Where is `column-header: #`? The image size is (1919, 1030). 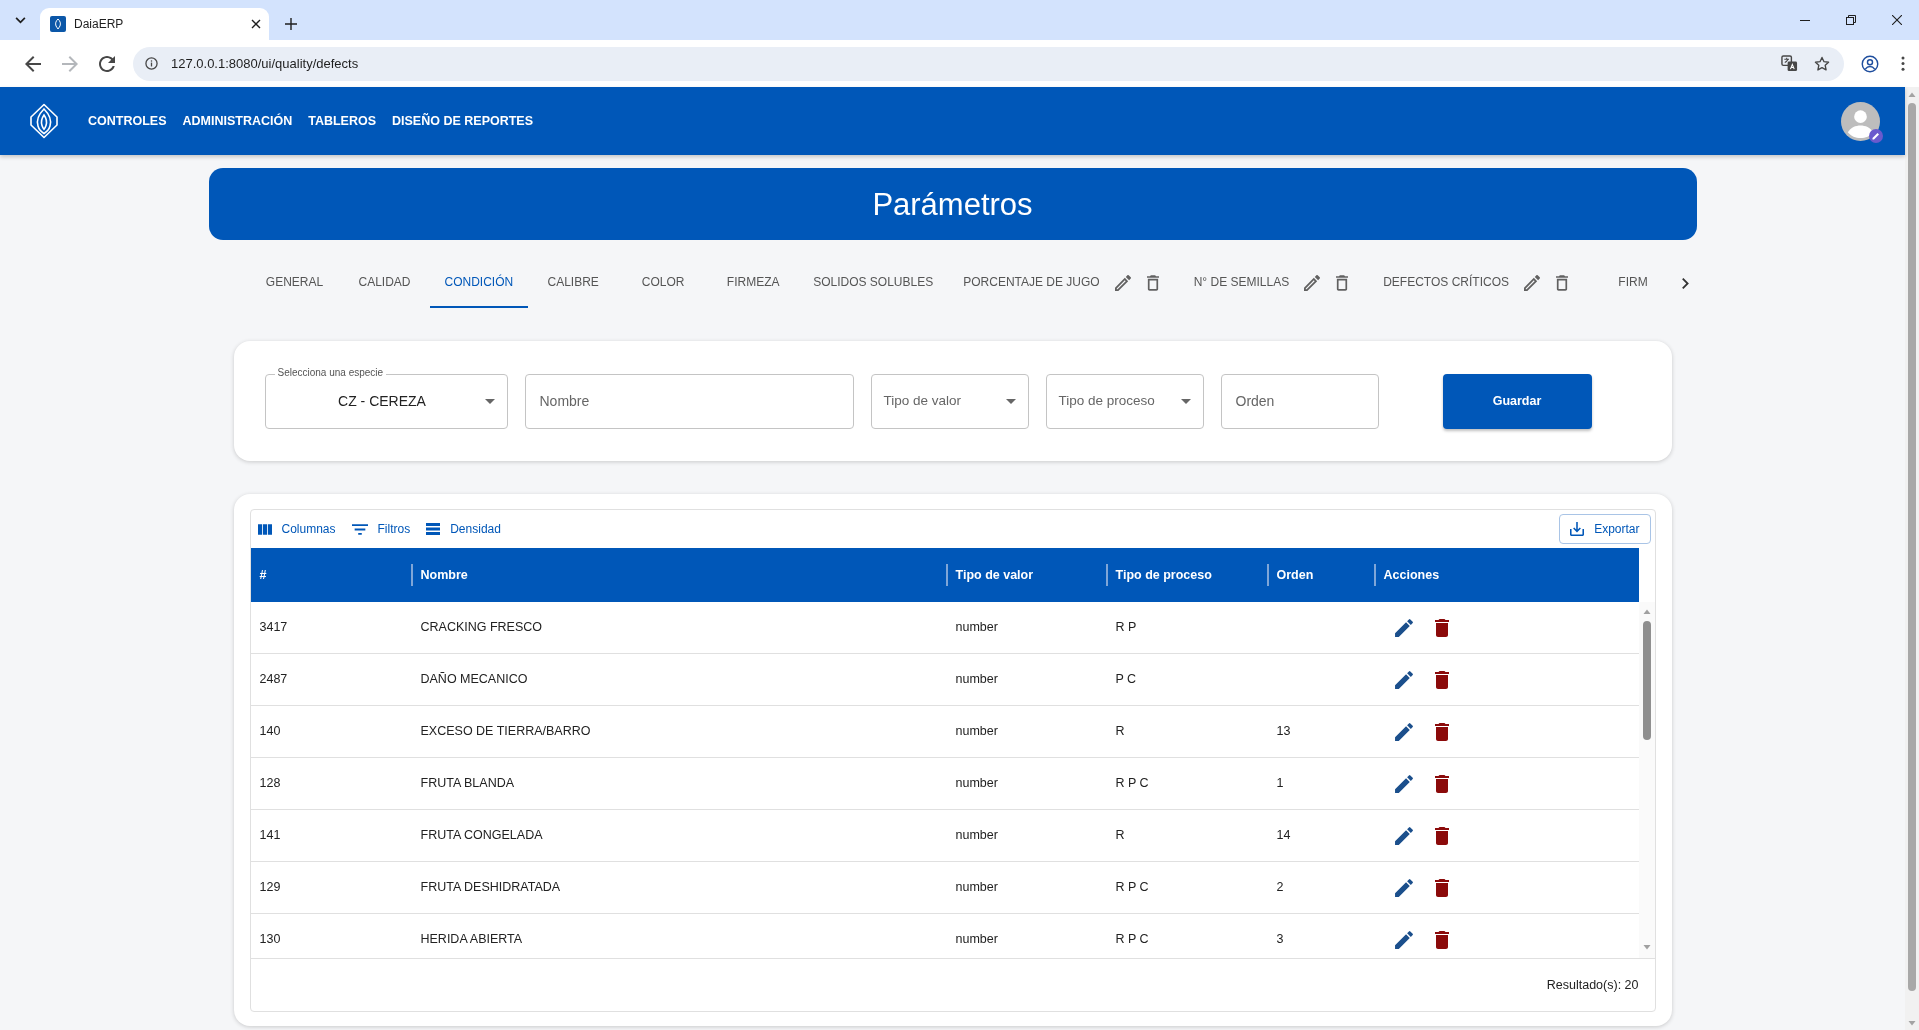 column-header: # is located at coordinates (258, 575).